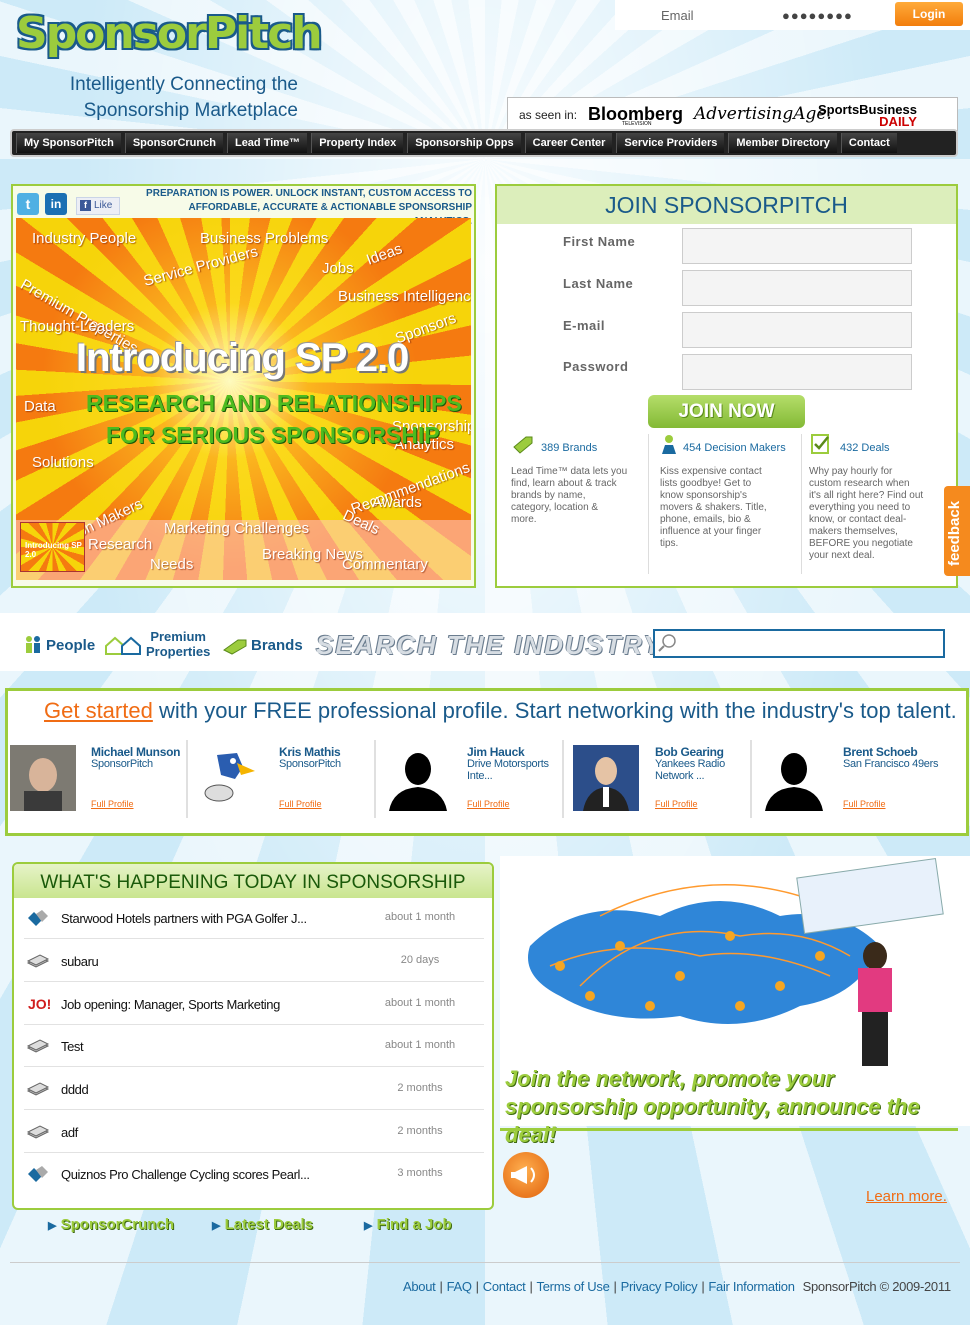  I want to click on nav-sponsorship-opps: Sponsorship Opps, so click(464, 143).